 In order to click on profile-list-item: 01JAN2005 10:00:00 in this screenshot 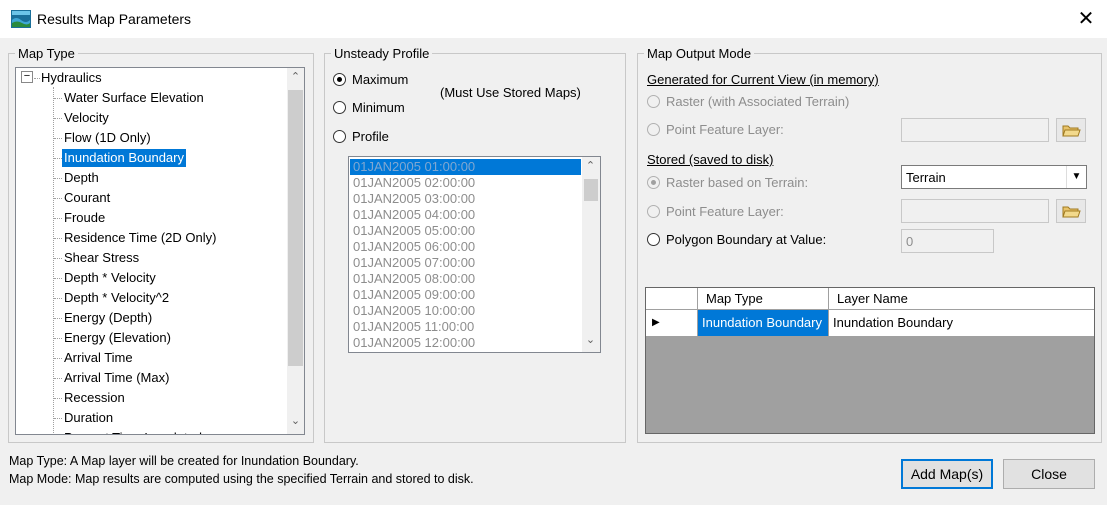, I will do `click(414, 311)`.